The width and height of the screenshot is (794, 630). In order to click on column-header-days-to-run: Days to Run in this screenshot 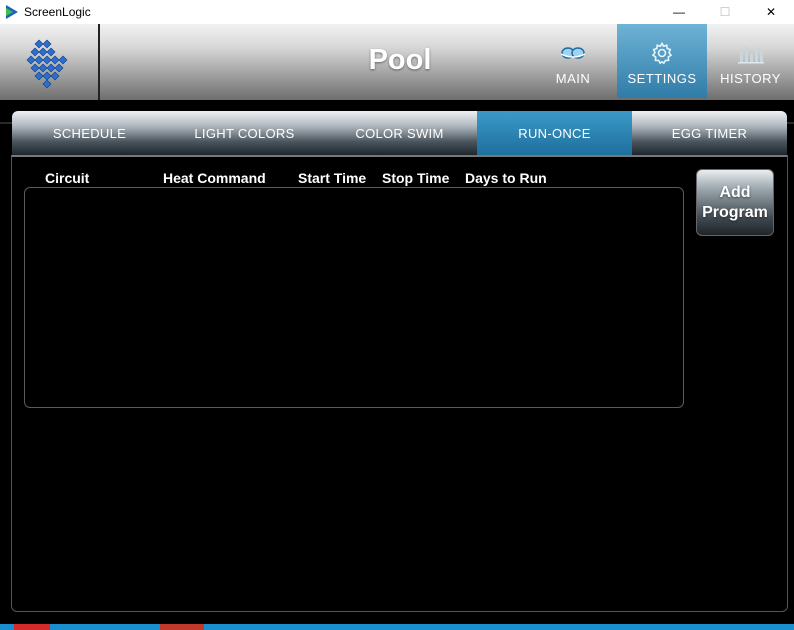, I will do `click(506, 178)`.